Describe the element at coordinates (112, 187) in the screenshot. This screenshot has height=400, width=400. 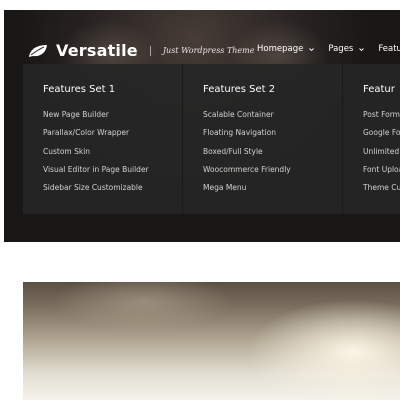
I see `menu-item: Sidebar Size Customizable` at that location.